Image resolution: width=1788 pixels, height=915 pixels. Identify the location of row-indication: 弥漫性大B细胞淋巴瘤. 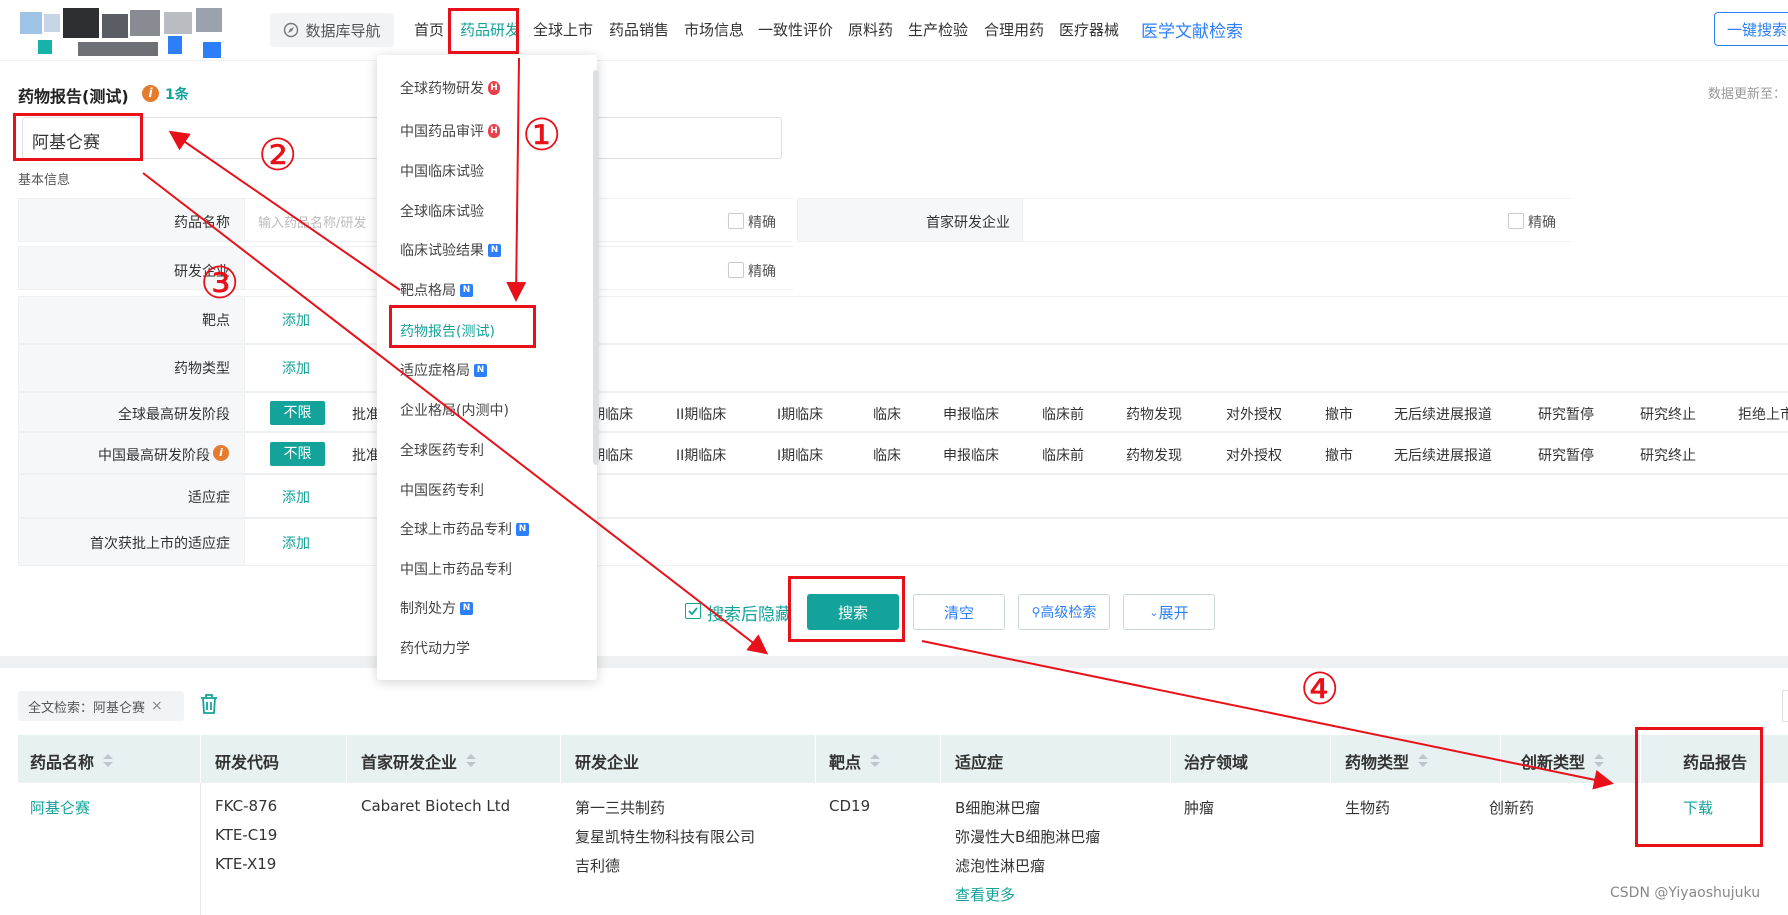
(1028, 837).